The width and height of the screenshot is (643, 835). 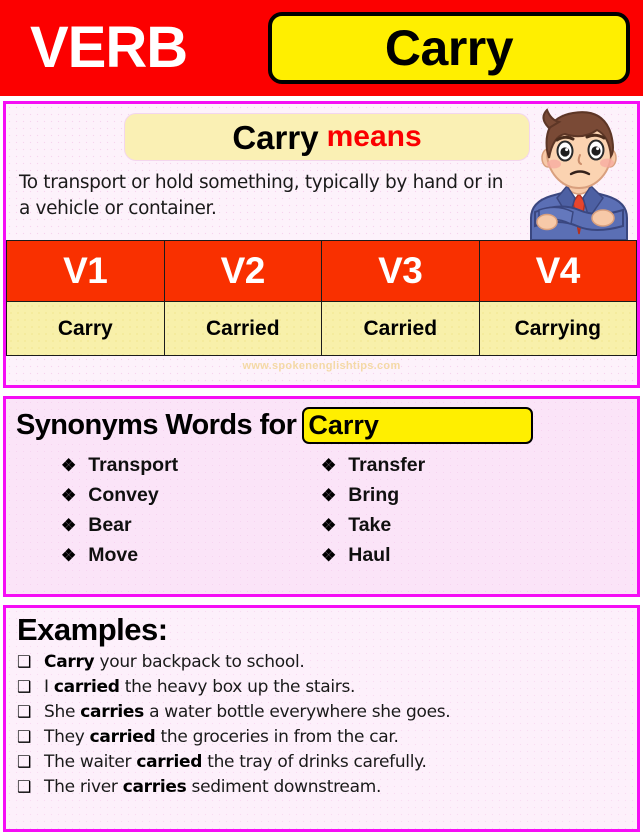 What do you see at coordinates (213, 786) in the screenshot?
I see `example-sentence: The river carries sediment downstream.` at bounding box center [213, 786].